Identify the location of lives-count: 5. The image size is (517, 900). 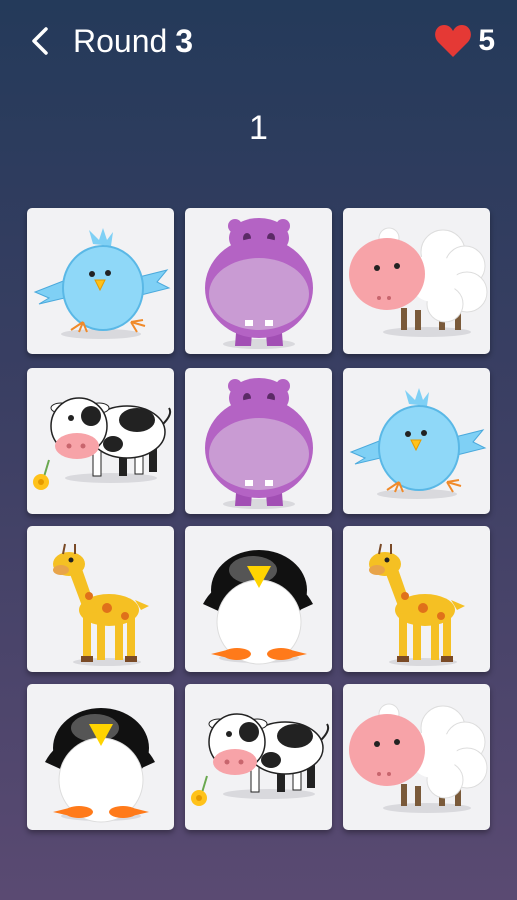
(486, 40).